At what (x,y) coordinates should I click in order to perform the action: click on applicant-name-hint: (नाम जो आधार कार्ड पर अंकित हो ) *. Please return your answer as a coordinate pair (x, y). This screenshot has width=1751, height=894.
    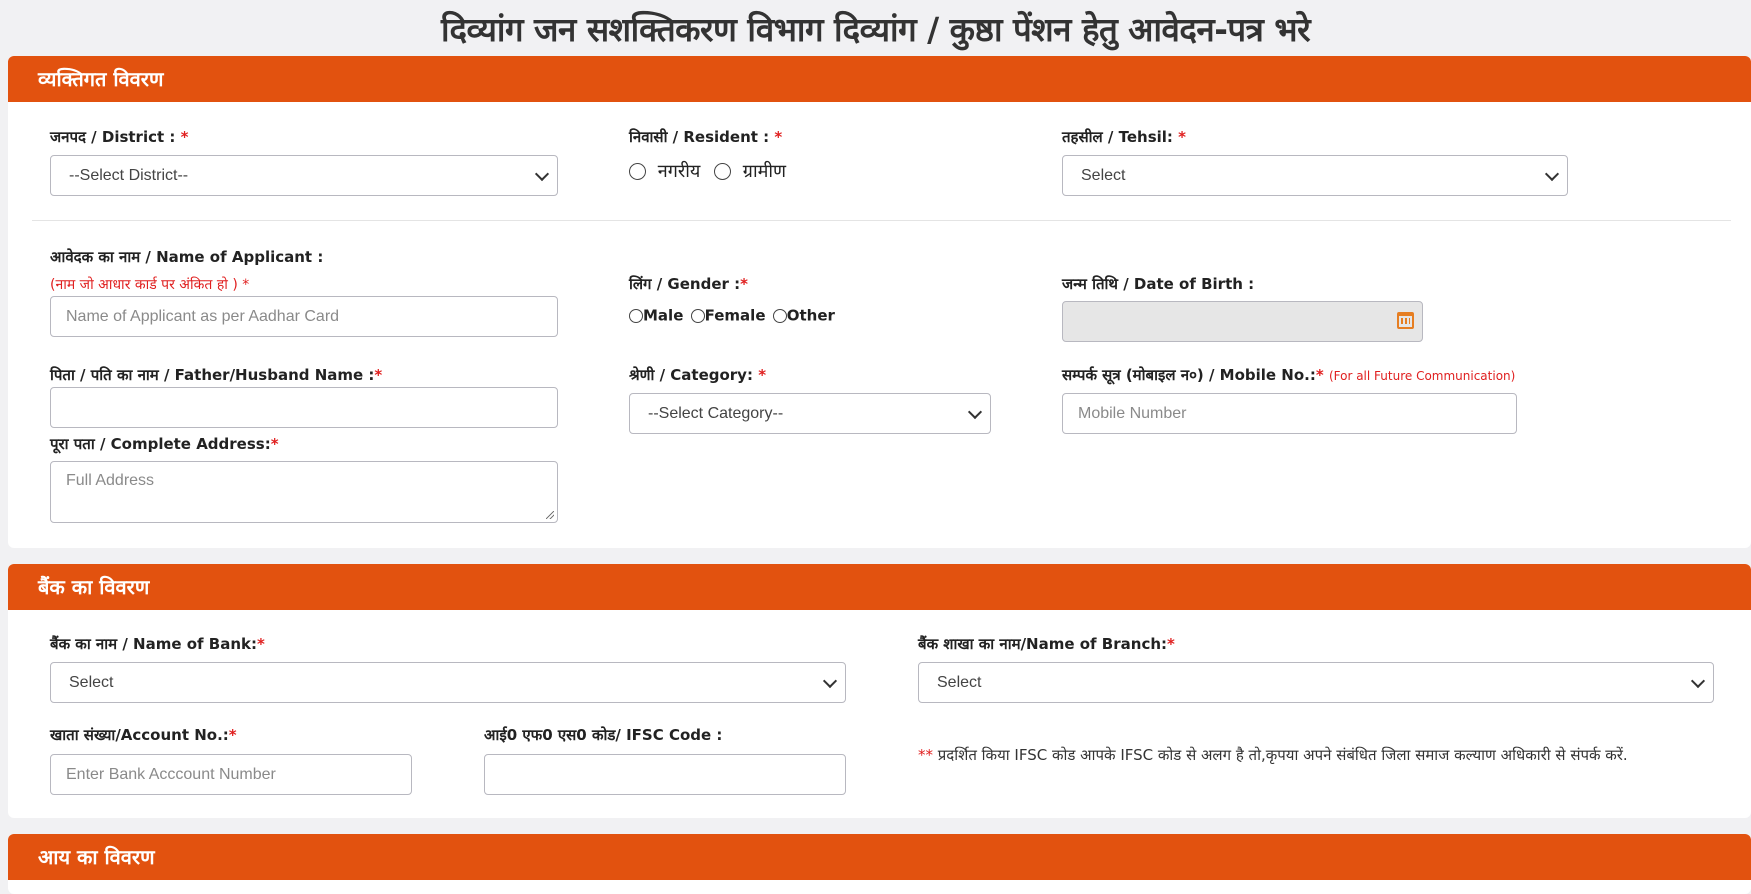
    Looking at the image, I should click on (149, 284).